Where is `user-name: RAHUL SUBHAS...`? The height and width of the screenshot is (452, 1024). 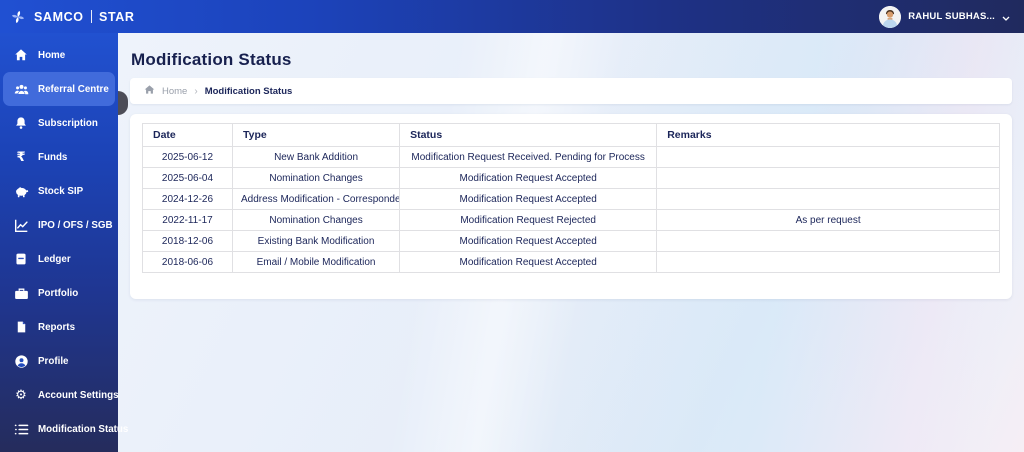 user-name: RAHUL SUBHAS... is located at coordinates (951, 16).